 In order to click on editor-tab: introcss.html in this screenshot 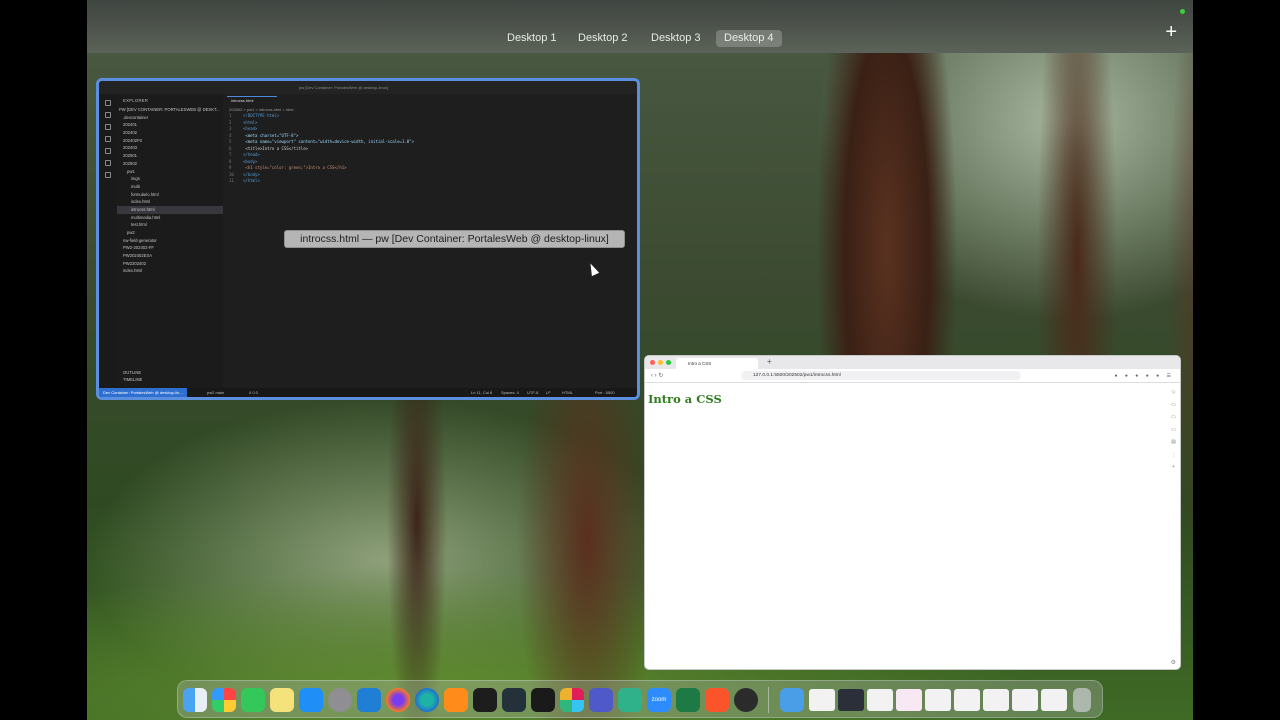, I will do `click(252, 100)`.